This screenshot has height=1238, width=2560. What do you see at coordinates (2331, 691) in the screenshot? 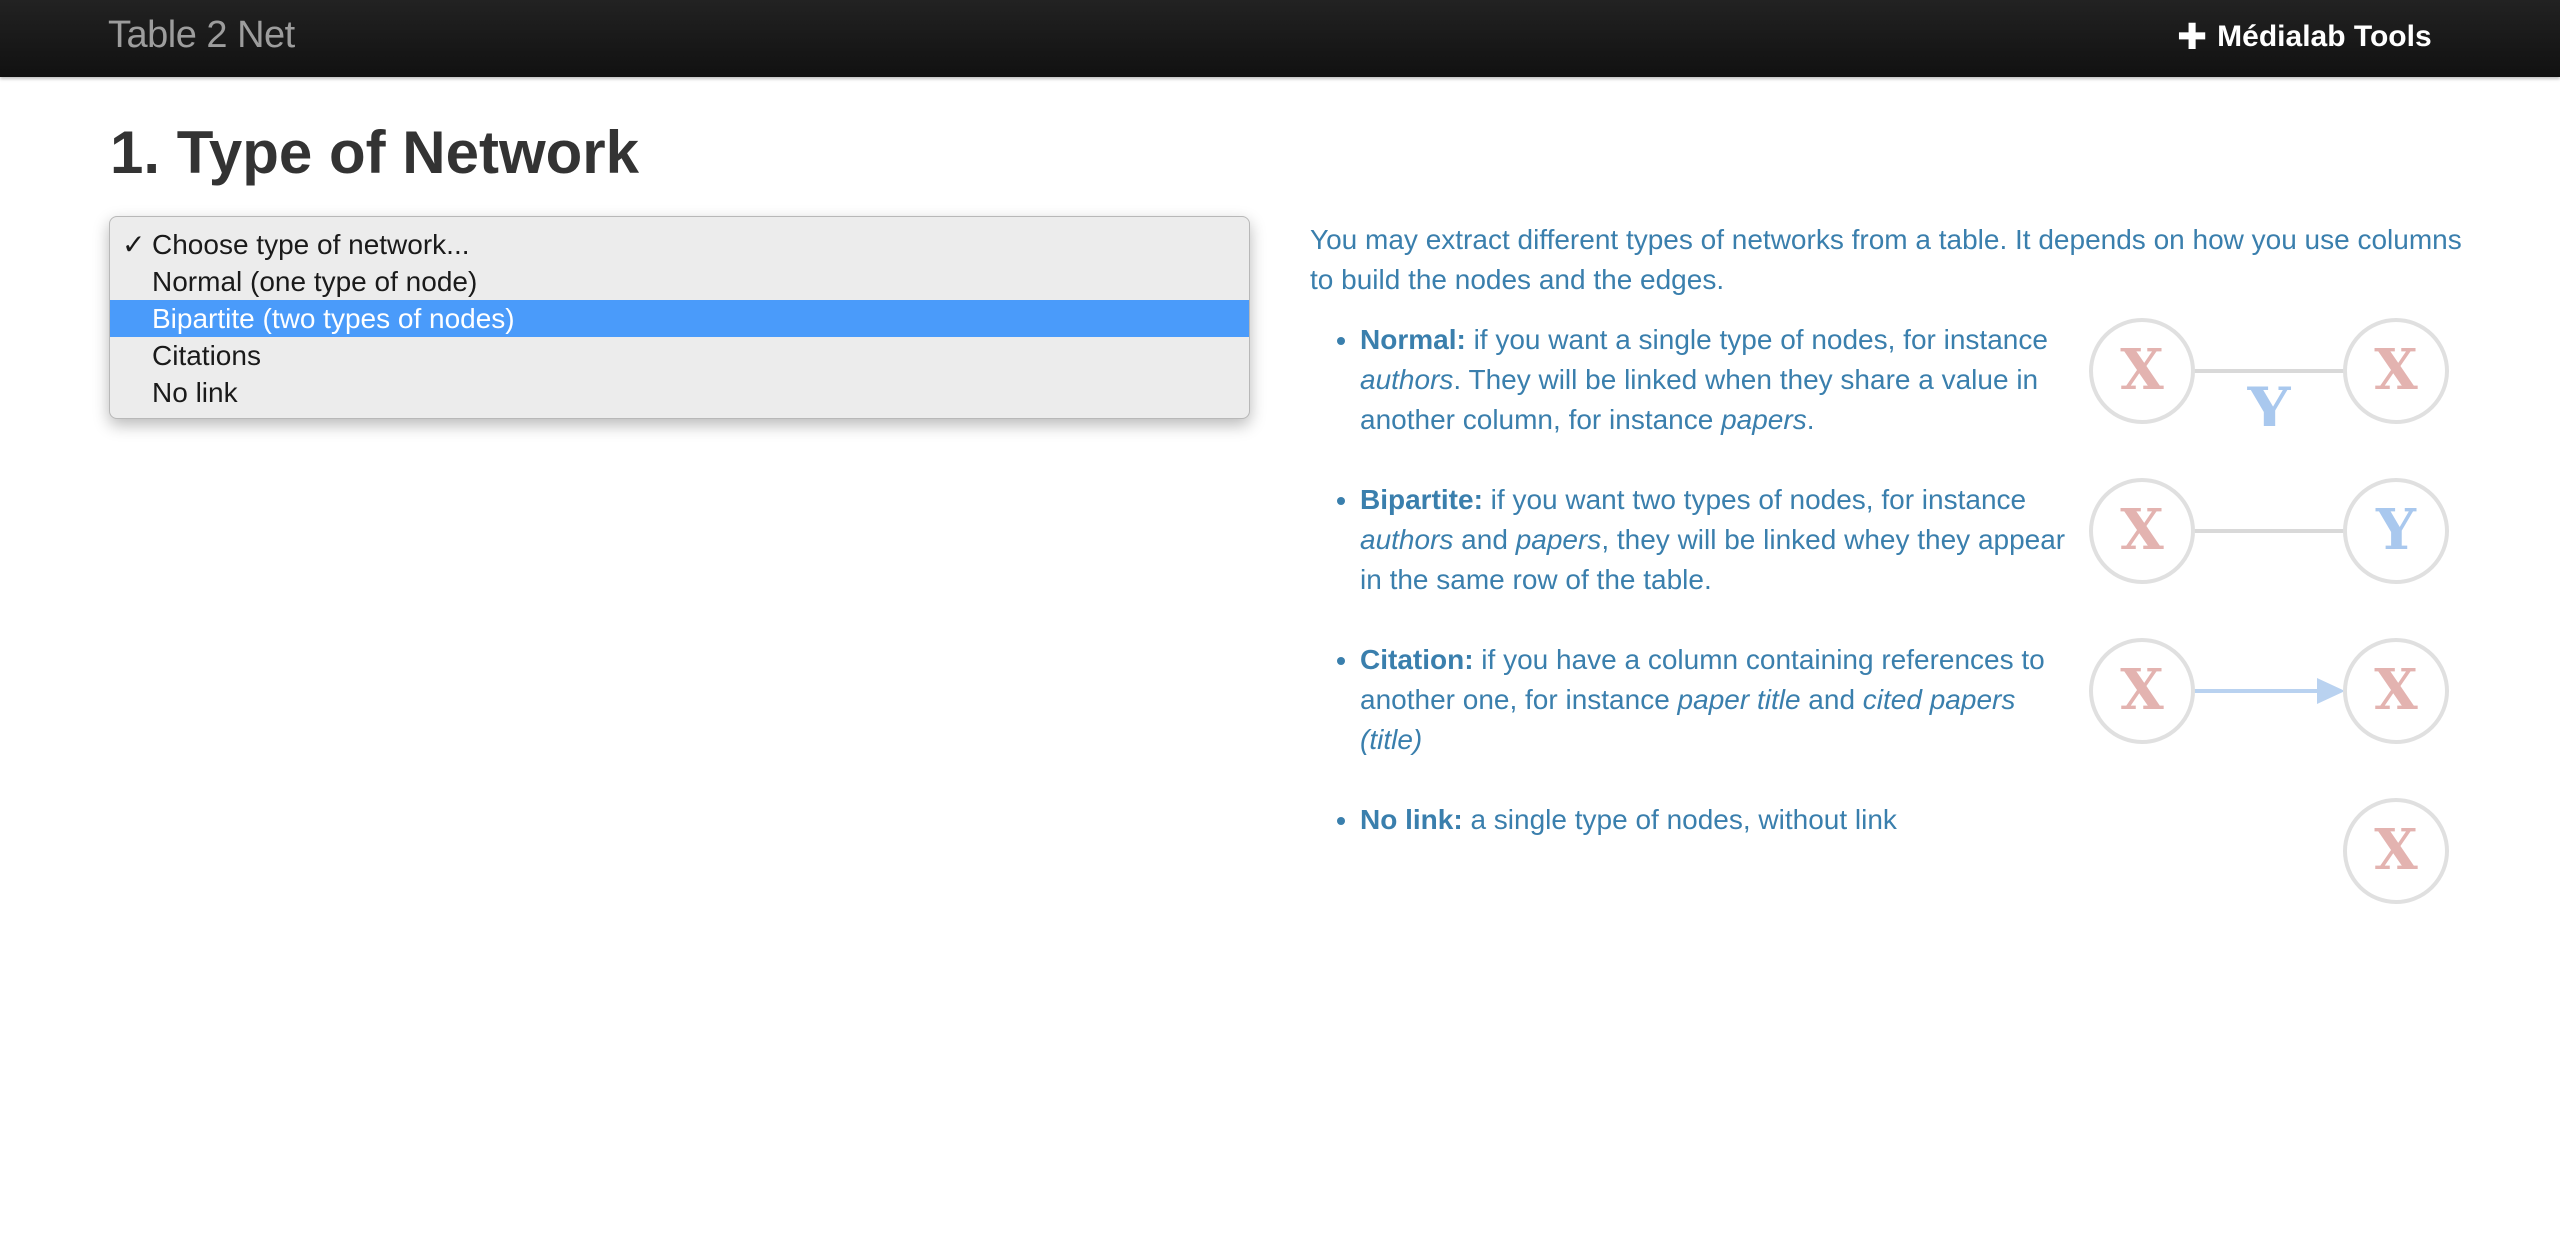
I see `arrow-head-icon` at bounding box center [2331, 691].